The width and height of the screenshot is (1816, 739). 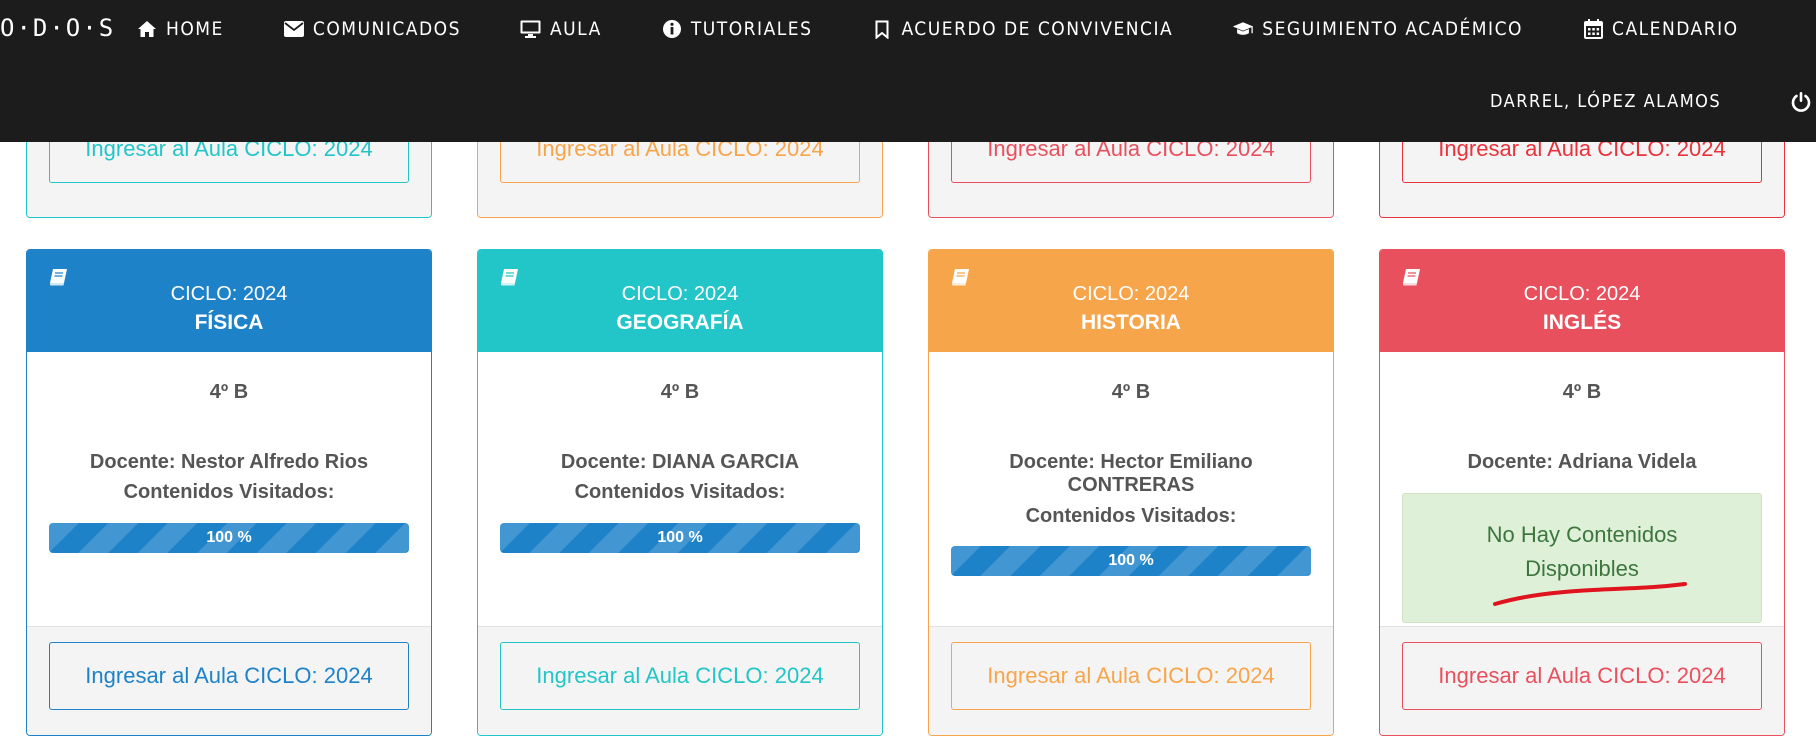 I want to click on home-icon, so click(x=147, y=29).